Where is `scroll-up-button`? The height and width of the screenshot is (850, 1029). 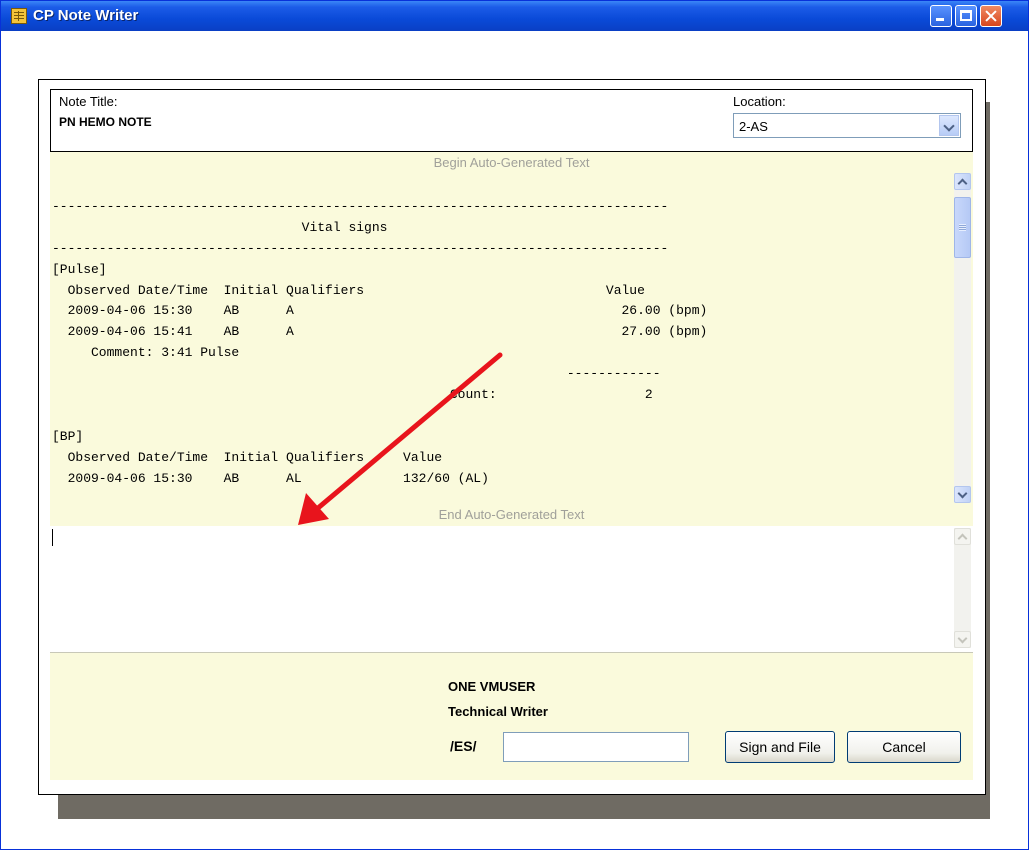
scroll-up-button is located at coordinates (962, 181).